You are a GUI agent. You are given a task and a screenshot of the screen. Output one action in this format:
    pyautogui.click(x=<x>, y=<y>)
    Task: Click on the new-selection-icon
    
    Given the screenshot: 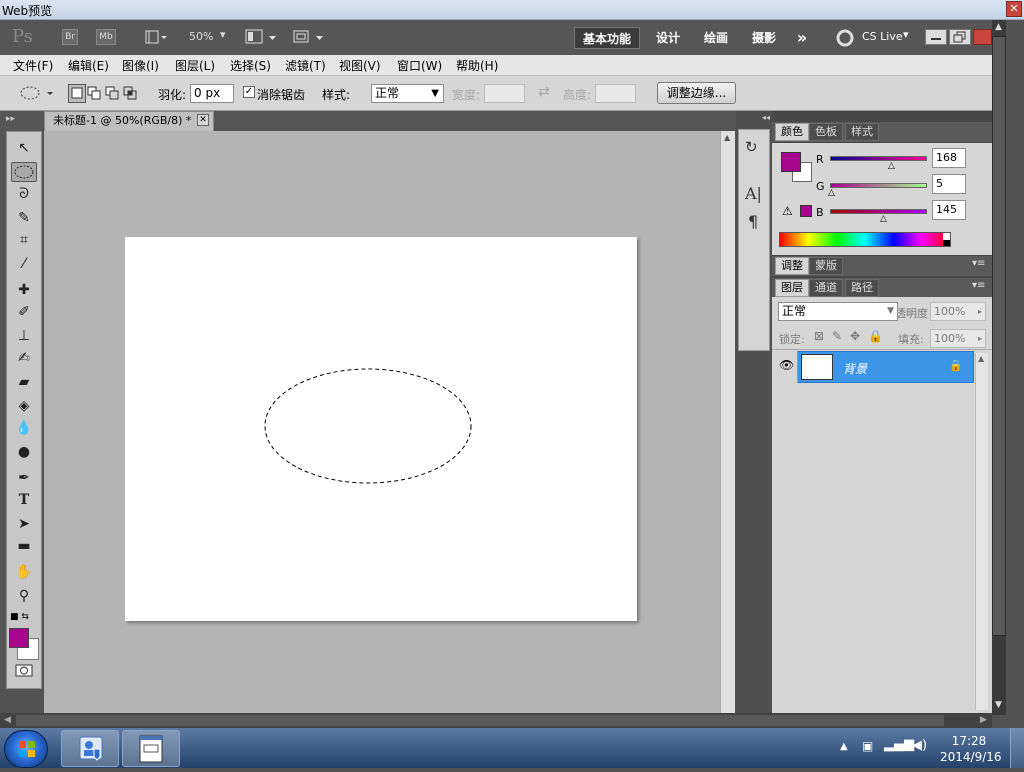 What is the action you would take?
    pyautogui.click(x=77, y=93)
    